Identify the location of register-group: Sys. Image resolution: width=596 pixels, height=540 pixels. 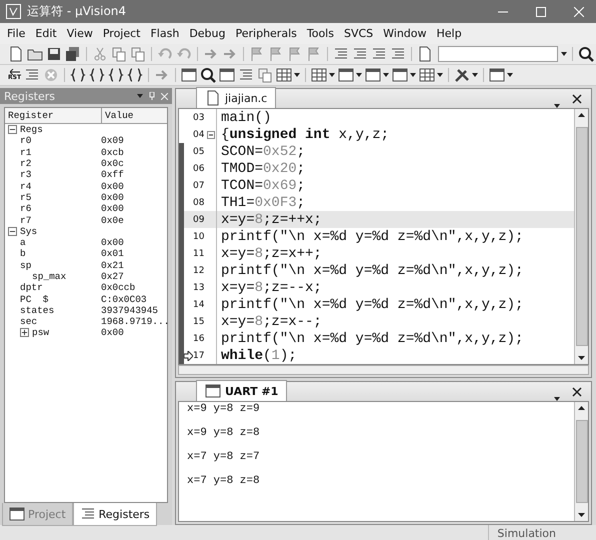
(29, 231).